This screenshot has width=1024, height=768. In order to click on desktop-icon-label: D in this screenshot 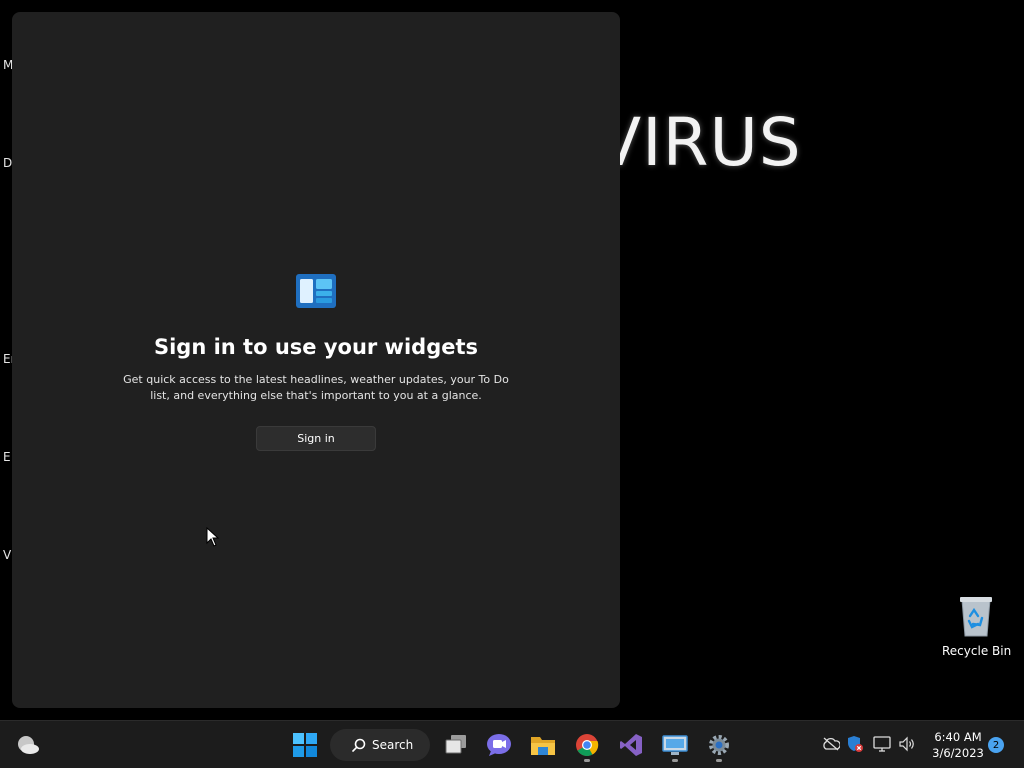, I will do `click(7, 163)`.